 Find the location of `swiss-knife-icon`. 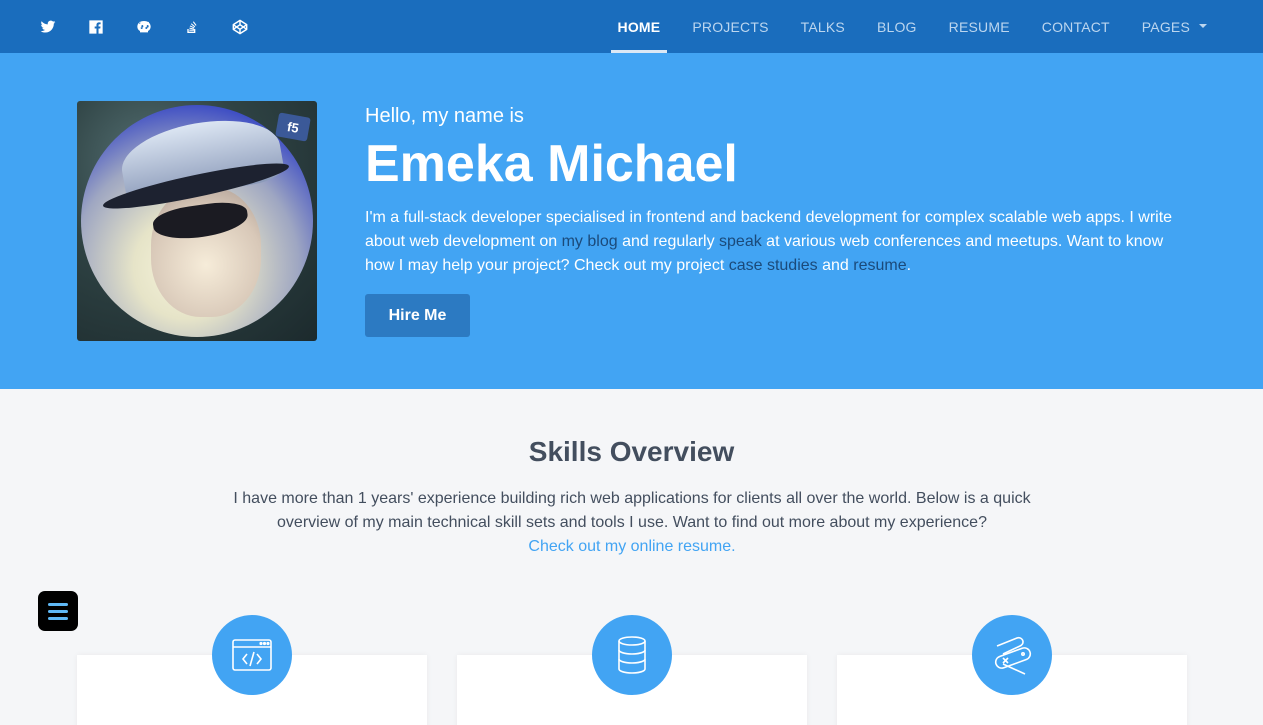

swiss-knife-icon is located at coordinates (1012, 655).